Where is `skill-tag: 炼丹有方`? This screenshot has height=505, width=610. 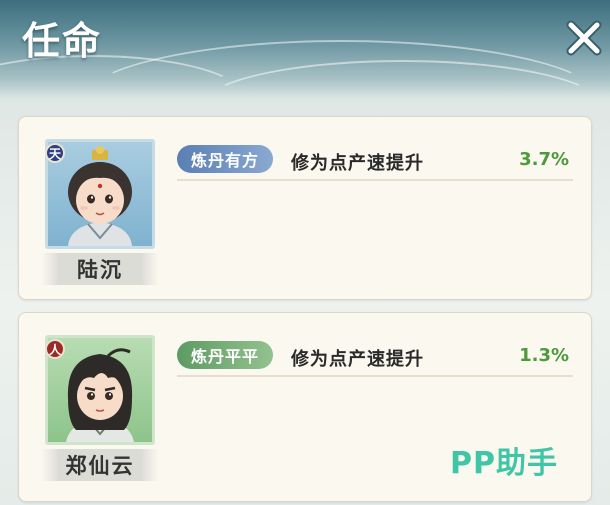 skill-tag: 炼丹有方 is located at coordinates (225, 159).